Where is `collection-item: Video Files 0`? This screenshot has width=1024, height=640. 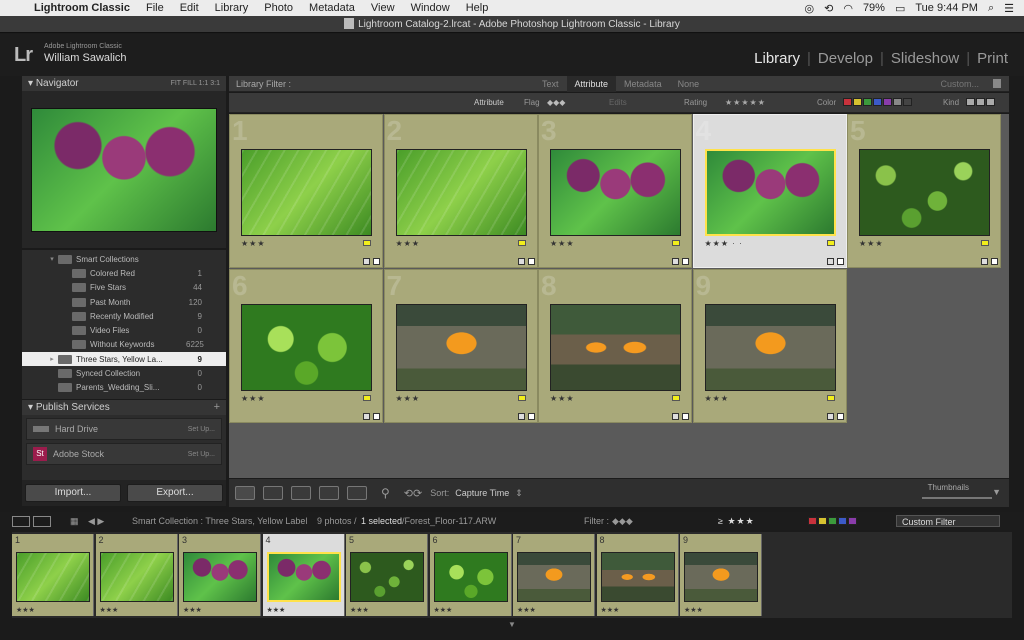
collection-item: Video Files 0 is located at coordinates (124, 330).